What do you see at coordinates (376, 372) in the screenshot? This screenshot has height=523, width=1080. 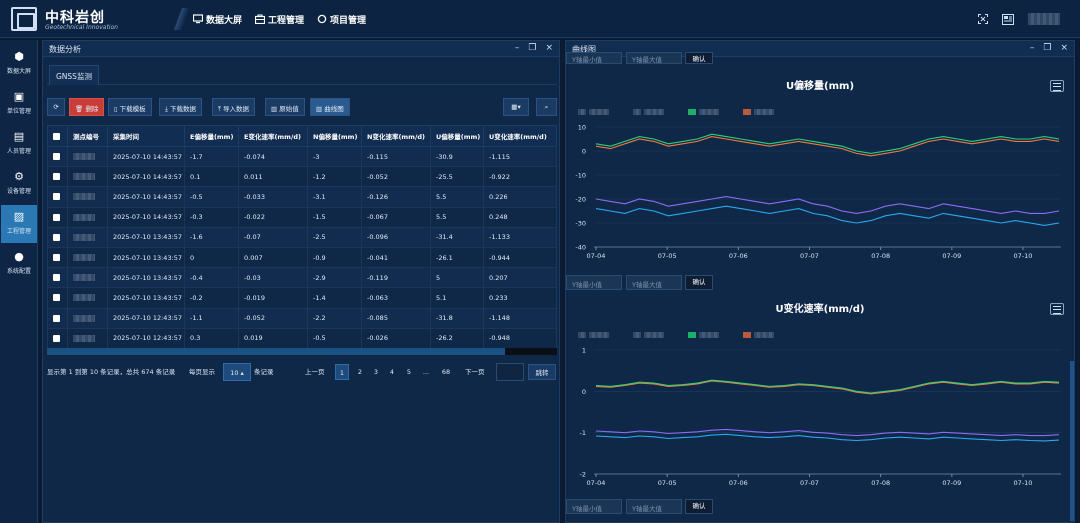 I see `page-button-3: 3` at bounding box center [376, 372].